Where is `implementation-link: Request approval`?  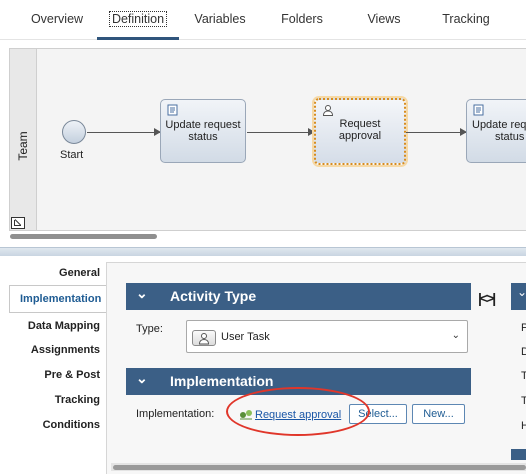
implementation-link: Request approval is located at coordinates (298, 415).